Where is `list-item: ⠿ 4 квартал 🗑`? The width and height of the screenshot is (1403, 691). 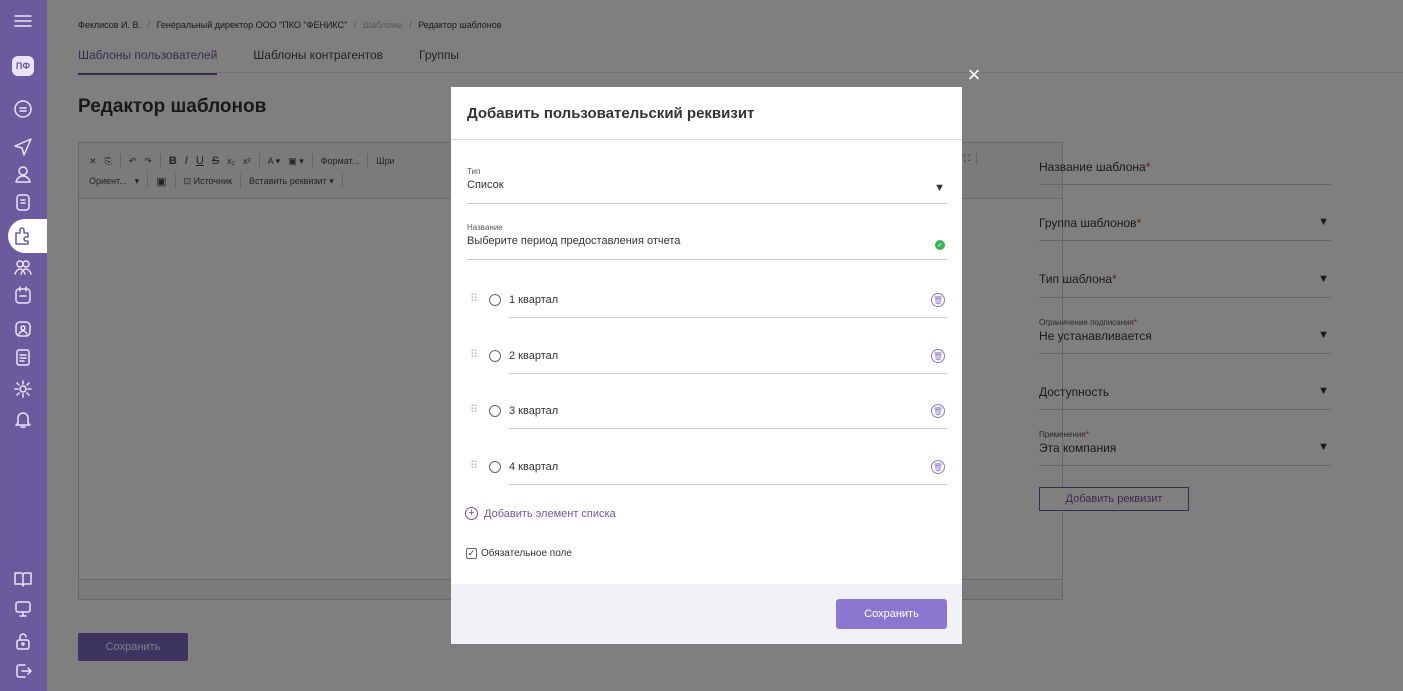 list-item: ⠿ 4 квартал 🗑 is located at coordinates (707, 470).